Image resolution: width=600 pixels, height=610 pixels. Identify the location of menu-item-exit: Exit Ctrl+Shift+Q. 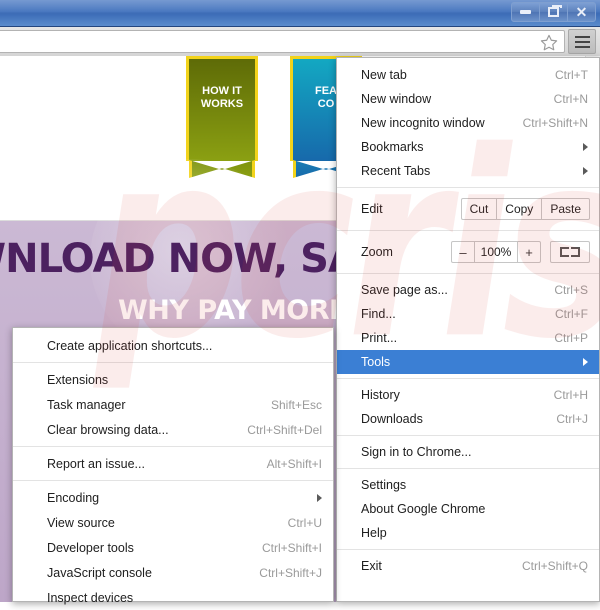
(468, 566).